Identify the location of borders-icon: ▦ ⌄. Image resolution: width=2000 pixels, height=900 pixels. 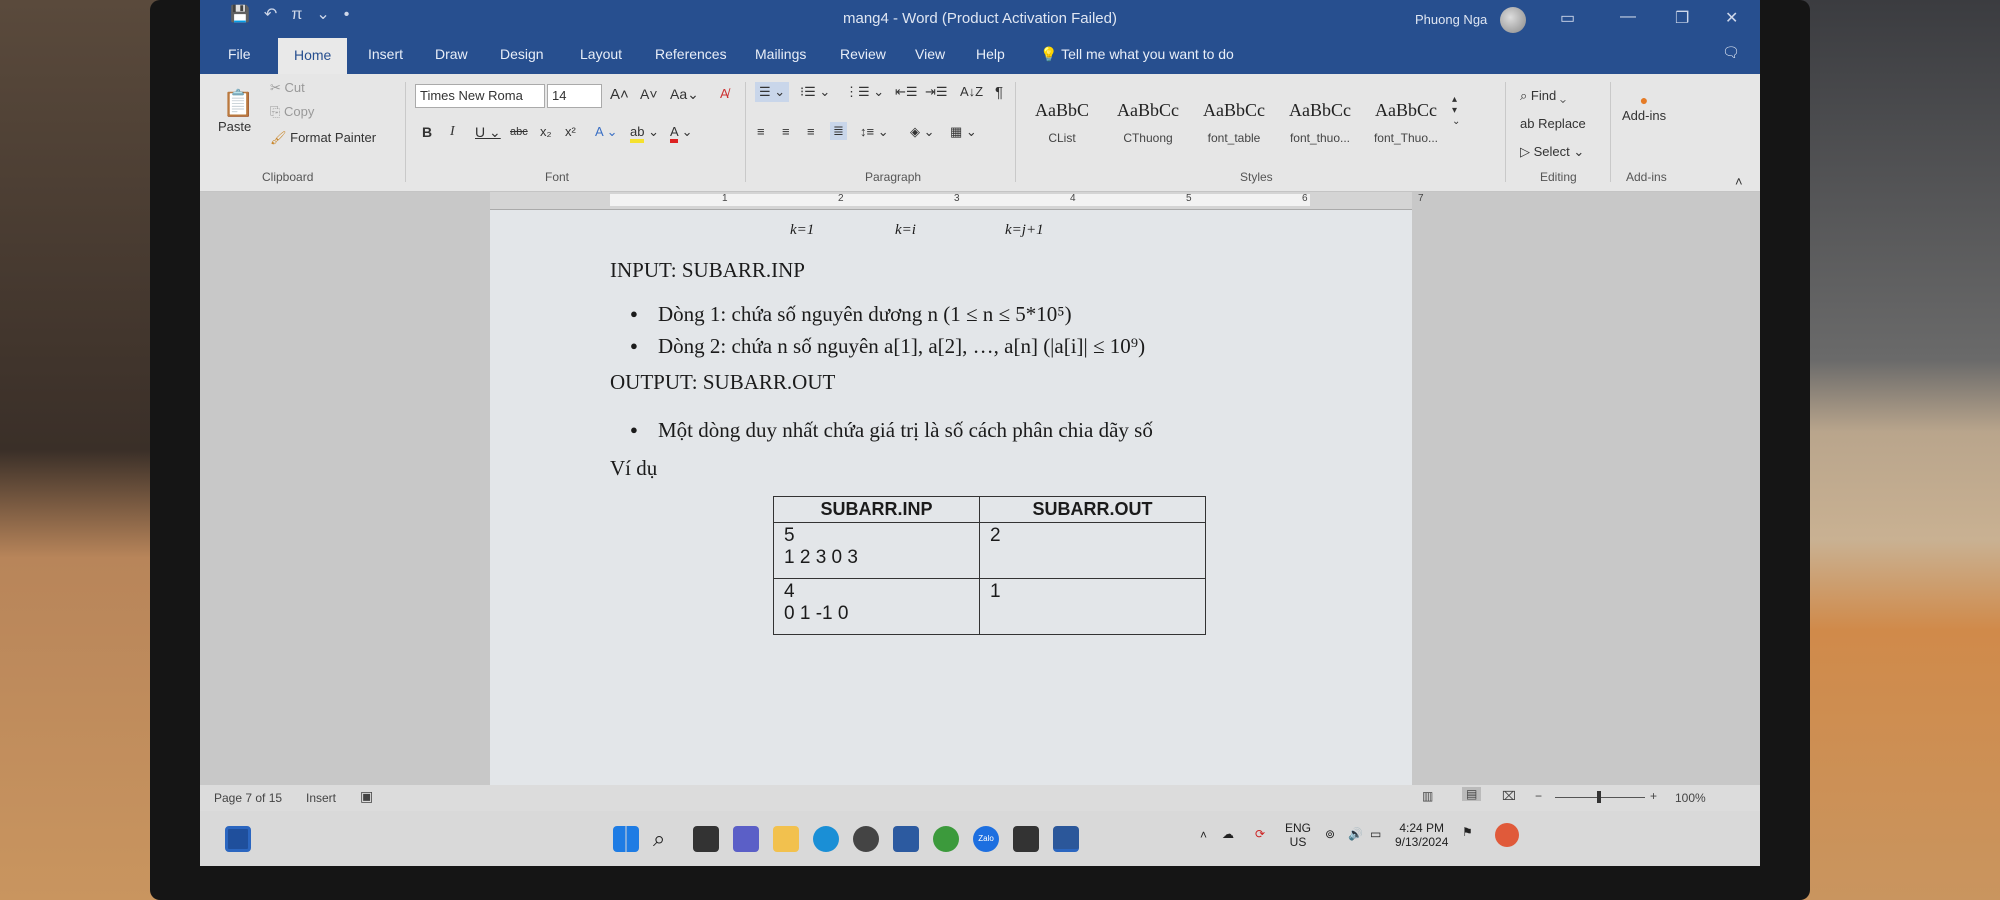
(963, 132).